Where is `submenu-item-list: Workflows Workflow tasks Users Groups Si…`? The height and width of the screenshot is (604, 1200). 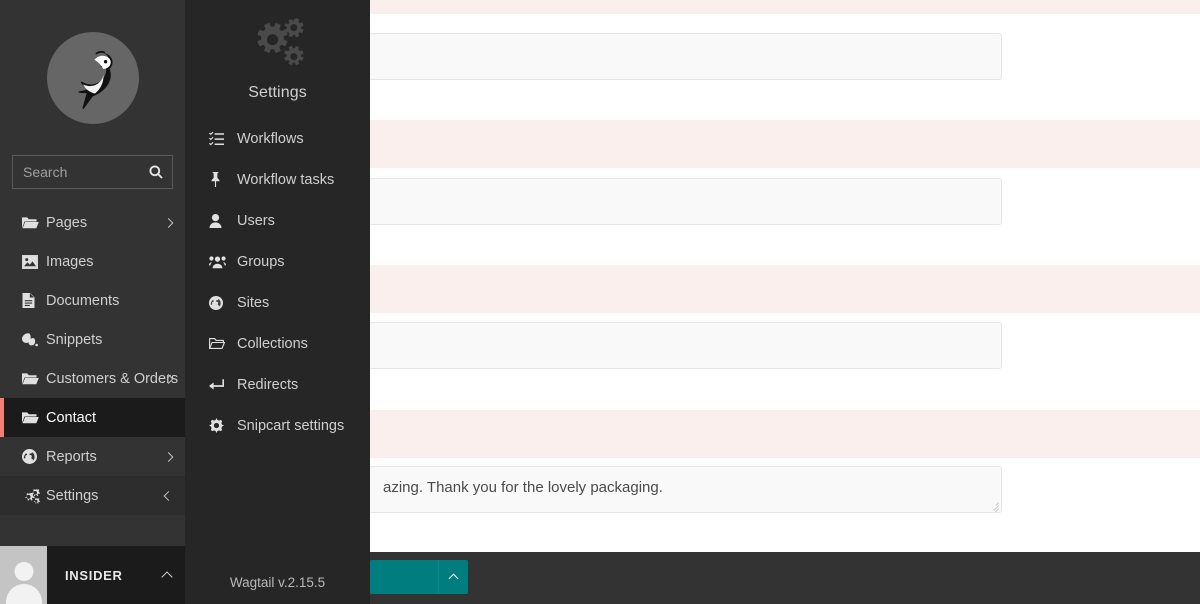 submenu-item-list: Workflows Workflow tasks Users Groups Si… is located at coordinates (277, 282).